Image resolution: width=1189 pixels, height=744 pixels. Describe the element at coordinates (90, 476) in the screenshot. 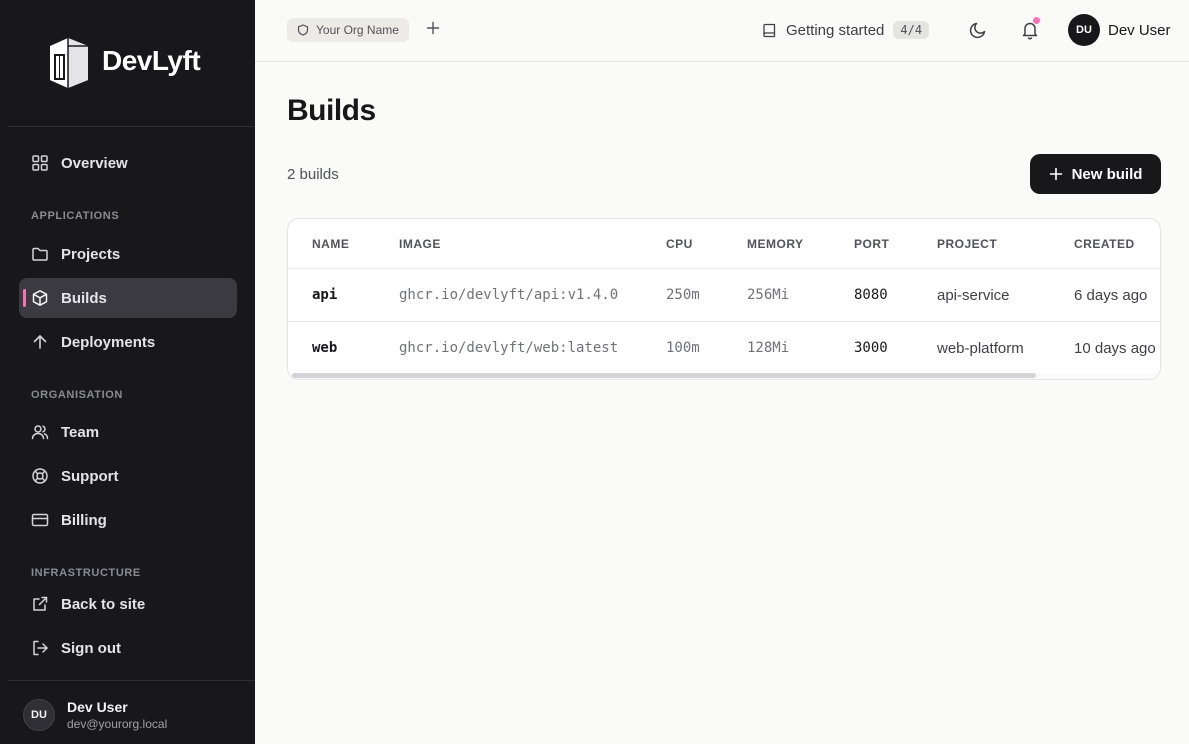

I see `sidebar-item-label: Support` at that location.